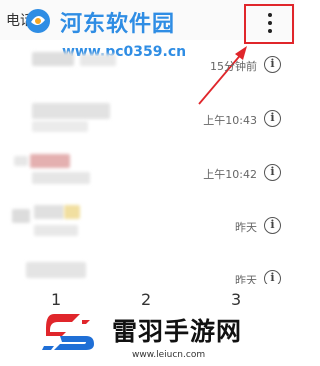  What do you see at coordinates (147, 225) in the screenshot?
I see `call-list-item: 昨天 i` at bounding box center [147, 225].